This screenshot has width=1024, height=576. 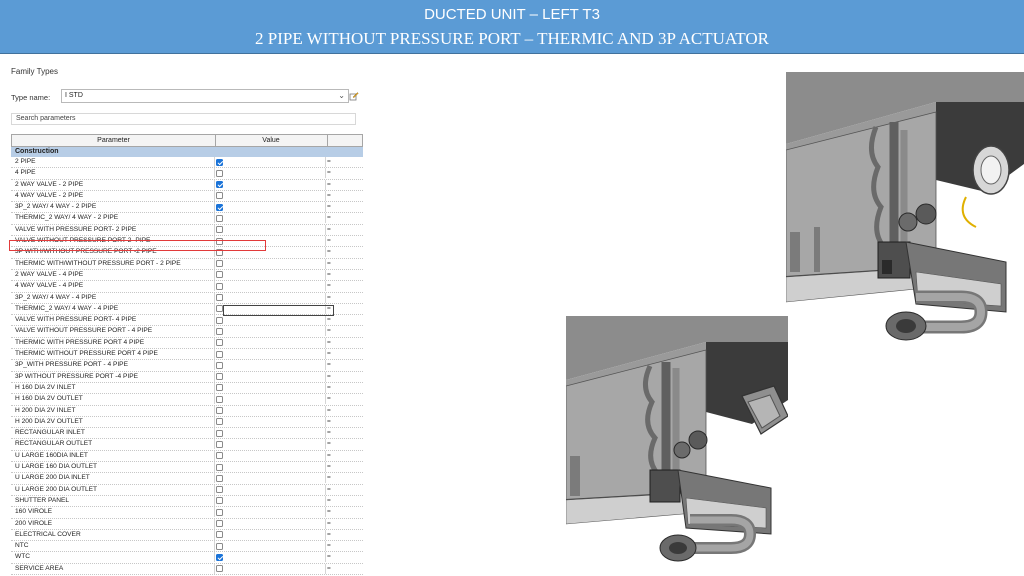 I want to click on parameter-row: SERVICE AREA =, so click(x=187, y=569).